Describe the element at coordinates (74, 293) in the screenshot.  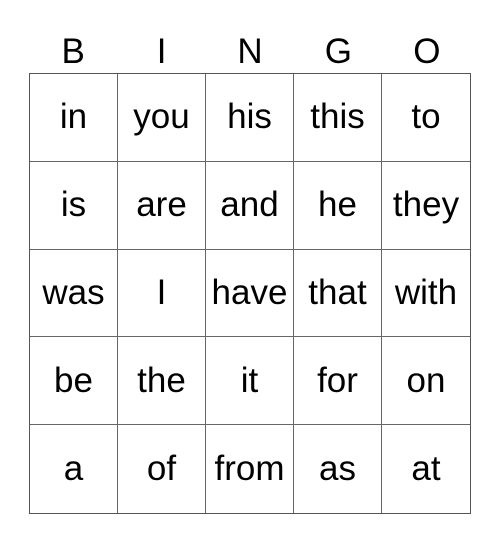
I see `bingo-cell: was` at that location.